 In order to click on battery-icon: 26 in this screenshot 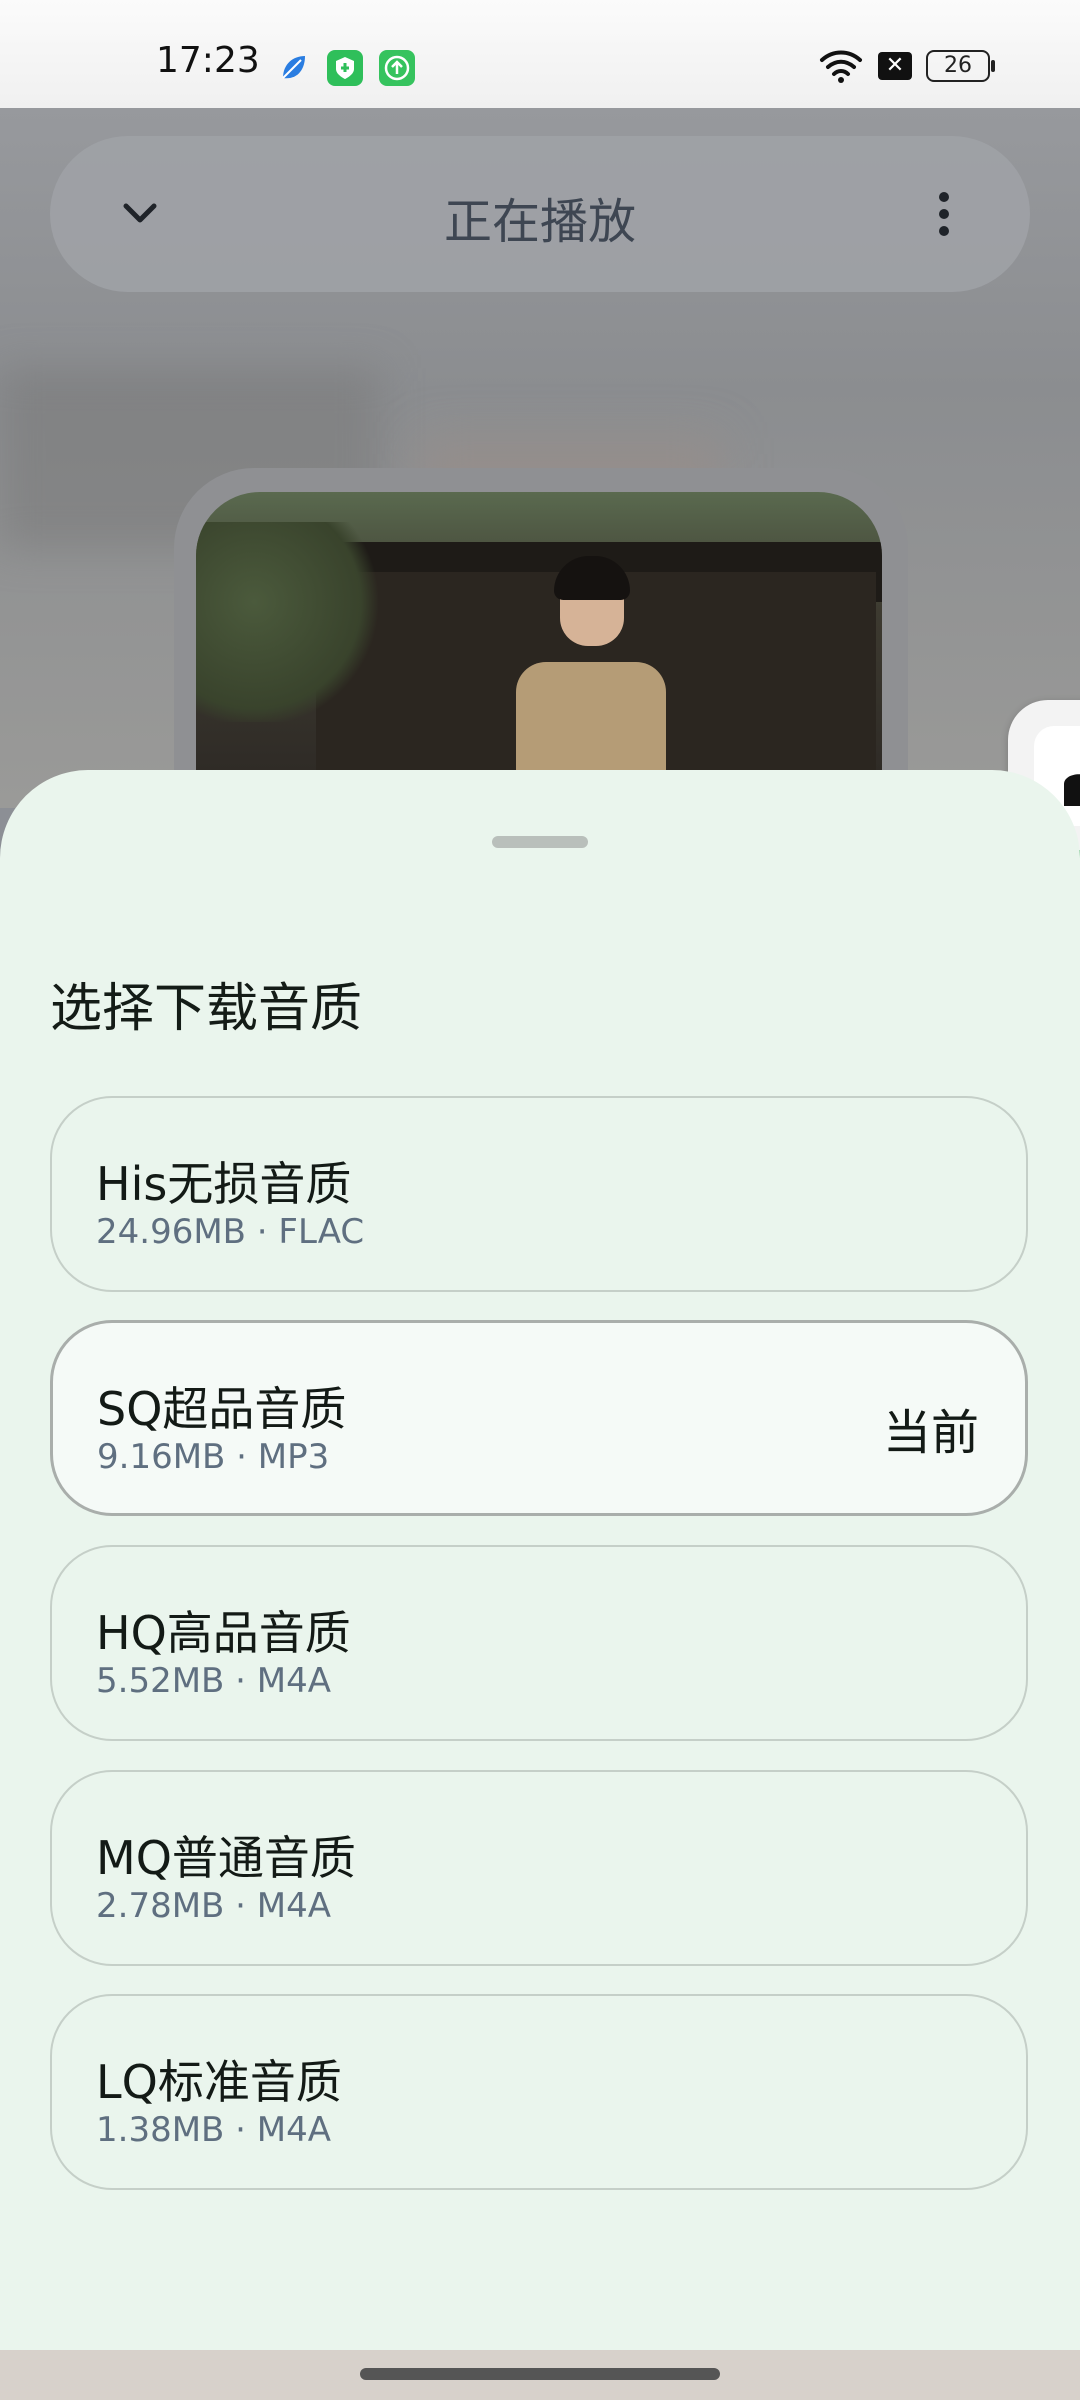, I will do `click(960, 66)`.